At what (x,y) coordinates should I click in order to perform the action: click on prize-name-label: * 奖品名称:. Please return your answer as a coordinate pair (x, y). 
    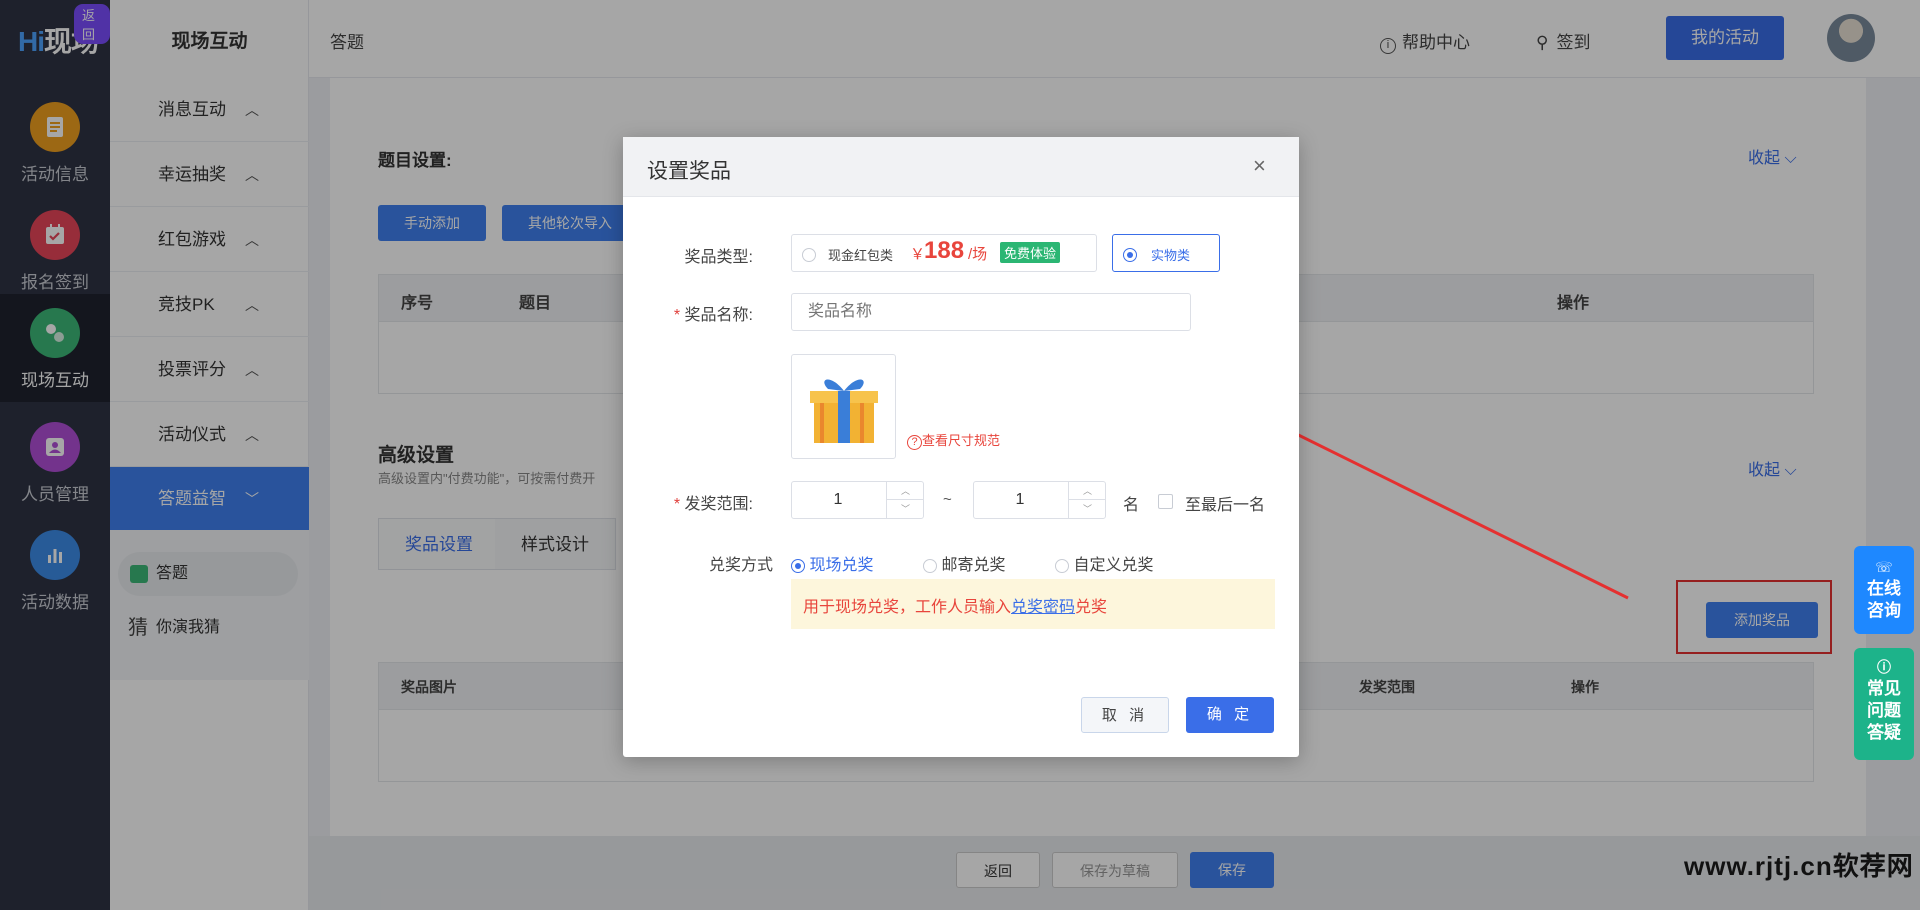
    Looking at the image, I should click on (713, 315).